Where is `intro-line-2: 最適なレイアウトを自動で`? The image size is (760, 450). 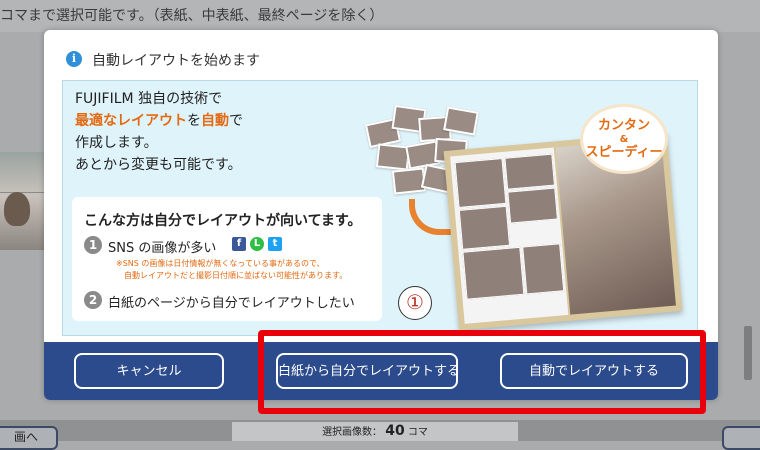
intro-line-2: 最適なレイアウトを自動で is located at coordinates (159, 121).